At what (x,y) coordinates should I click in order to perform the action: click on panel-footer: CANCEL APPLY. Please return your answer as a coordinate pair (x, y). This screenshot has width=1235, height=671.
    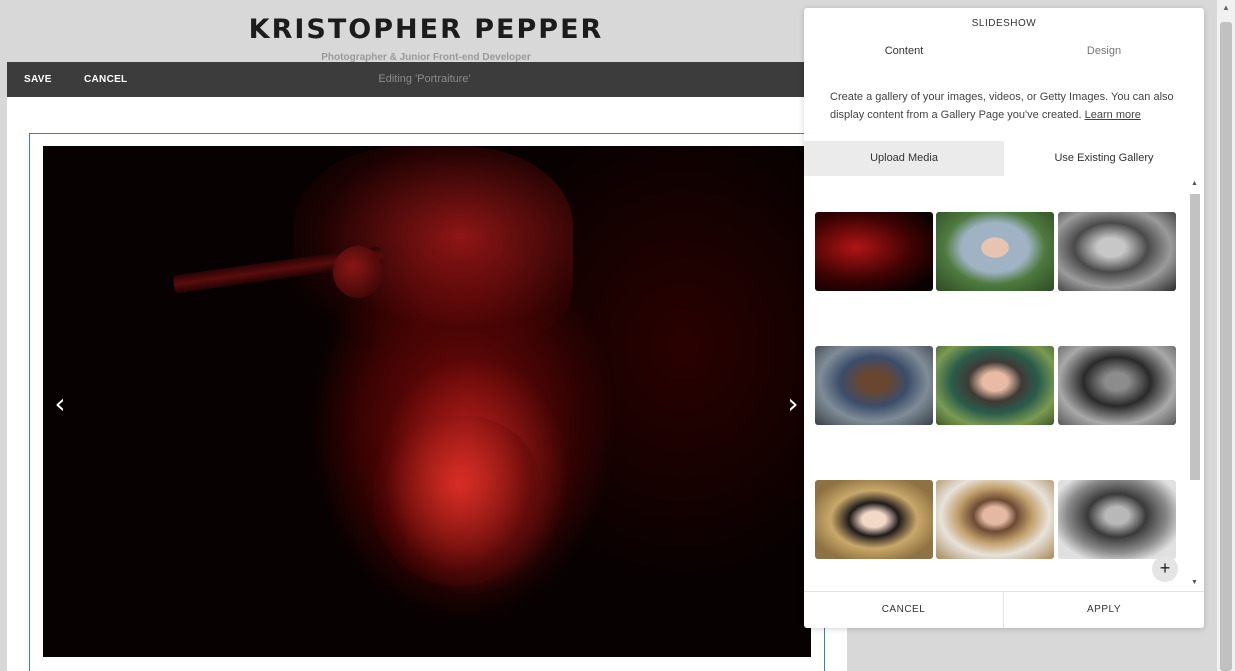
    Looking at the image, I should click on (1004, 609).